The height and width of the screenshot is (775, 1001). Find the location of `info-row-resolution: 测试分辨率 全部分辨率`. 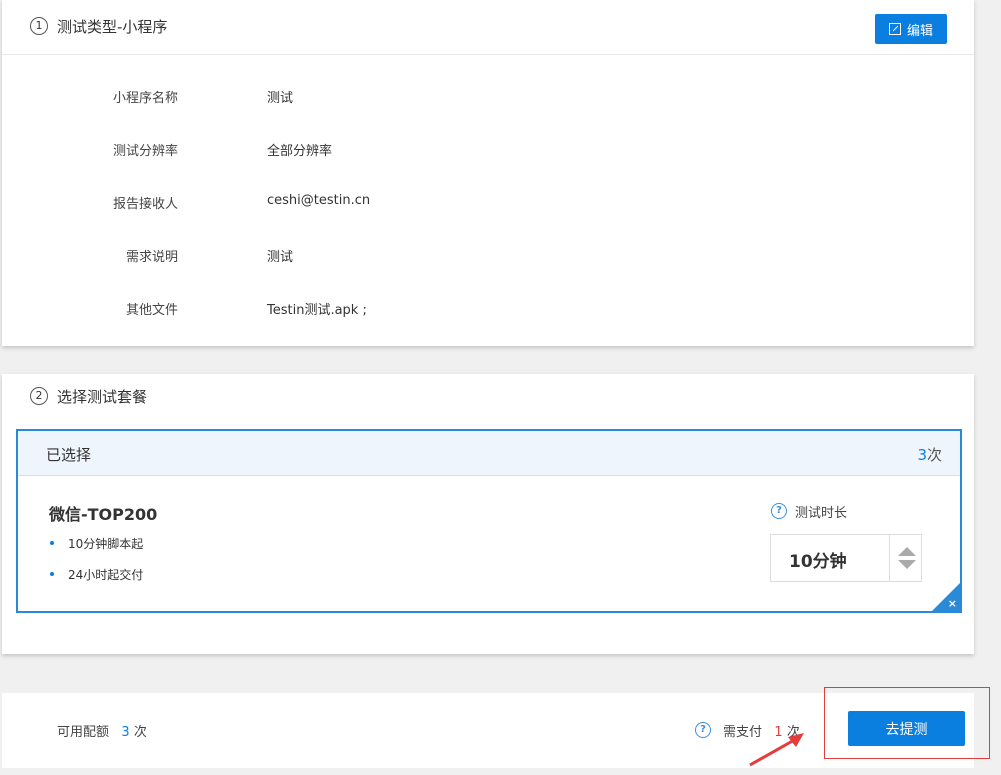

info-row-resolution: 测试分辨率 全部分辨率 is located at coordinates (488, 150).